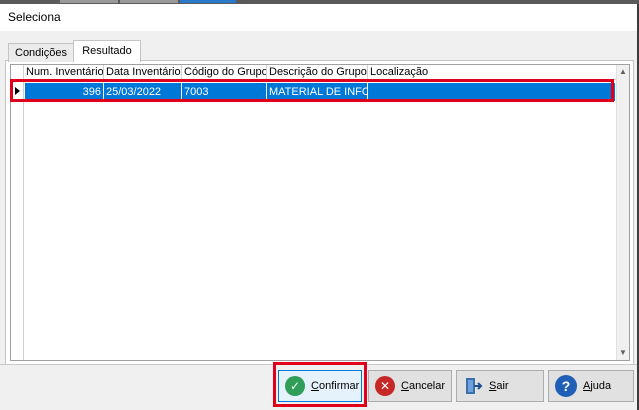 The height and width of the screenshot is (410, 639). Describe the element at coordinates (17, 91) in the screenshot. I see `current-row-arrow-icon` at that location.